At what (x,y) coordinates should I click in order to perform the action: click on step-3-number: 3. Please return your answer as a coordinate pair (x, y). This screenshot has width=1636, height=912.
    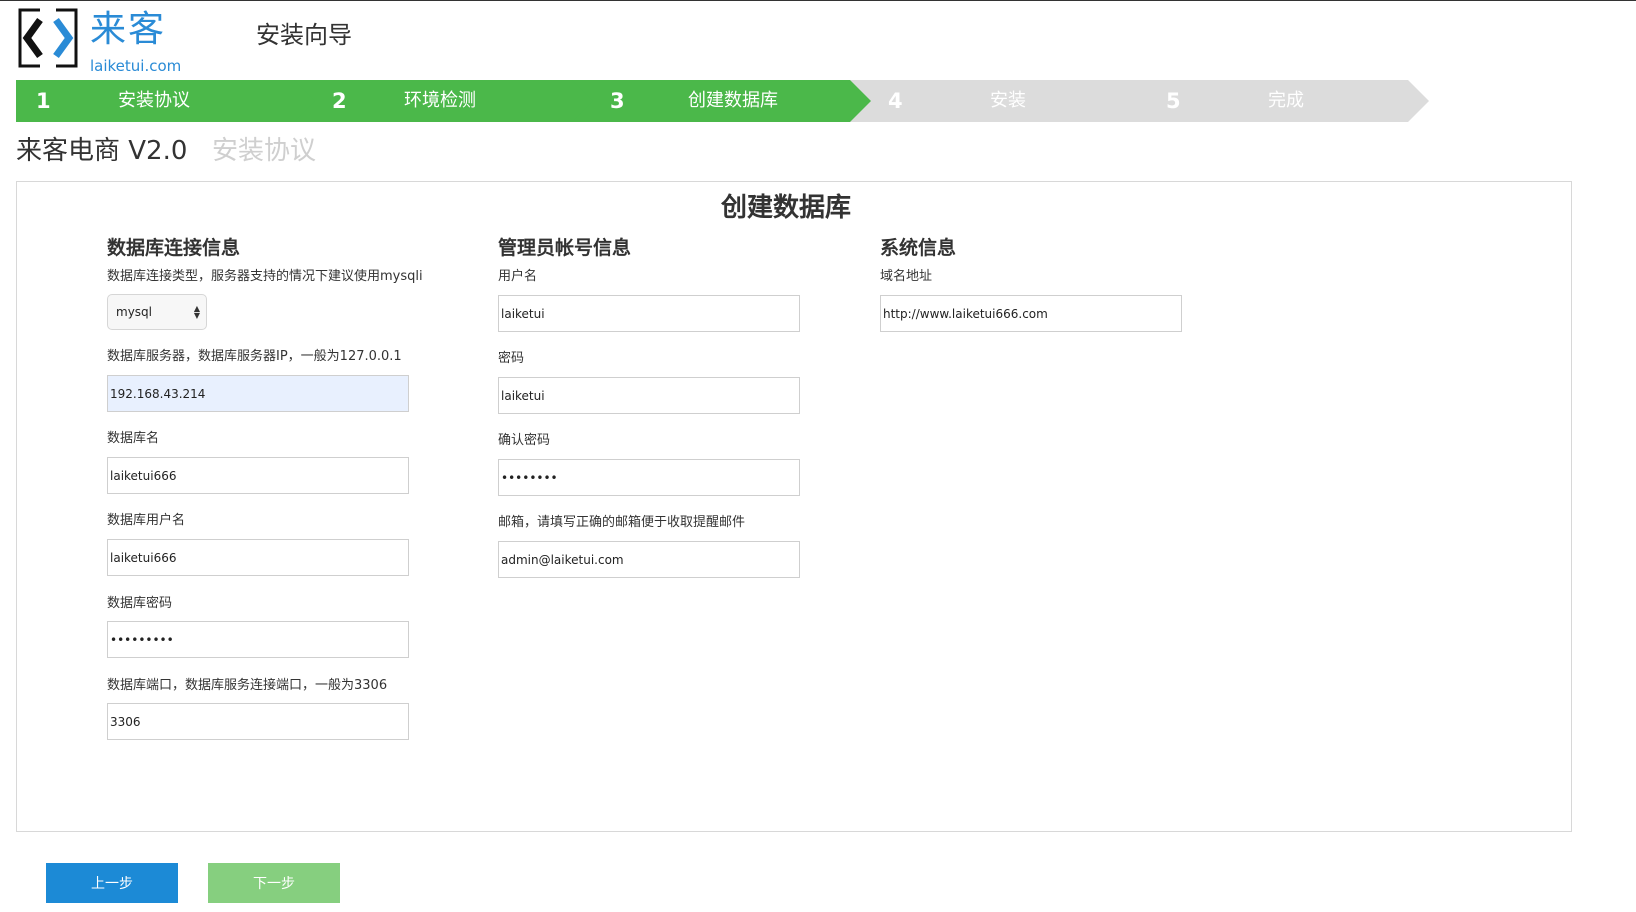
    Looking at the image, I should click on (617, 101).